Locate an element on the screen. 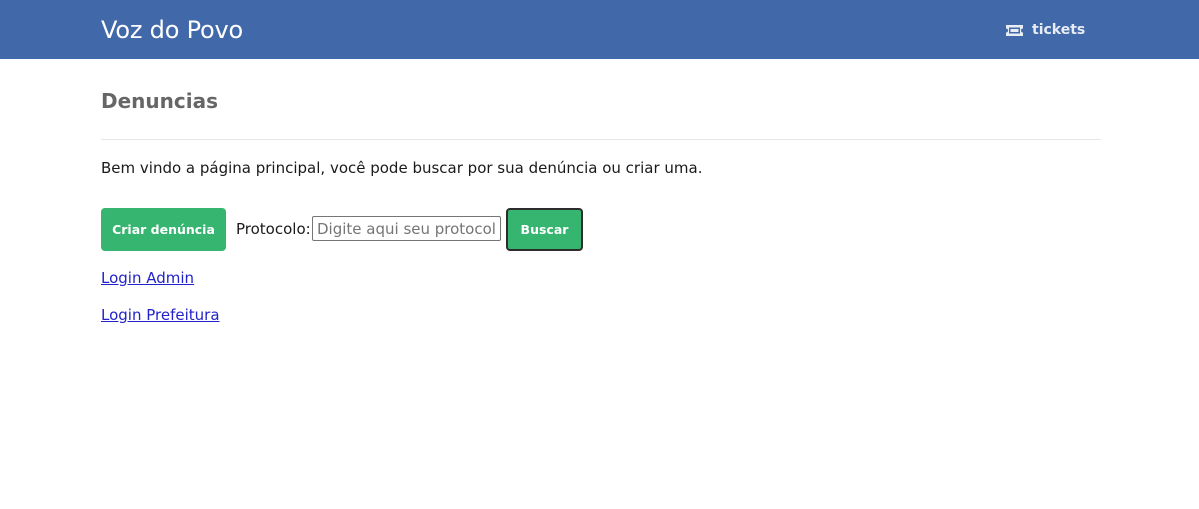 The width and height of the screenshot is (1199, 509). nav-tickets-link: tickets is located at coordinates (1045, 30).